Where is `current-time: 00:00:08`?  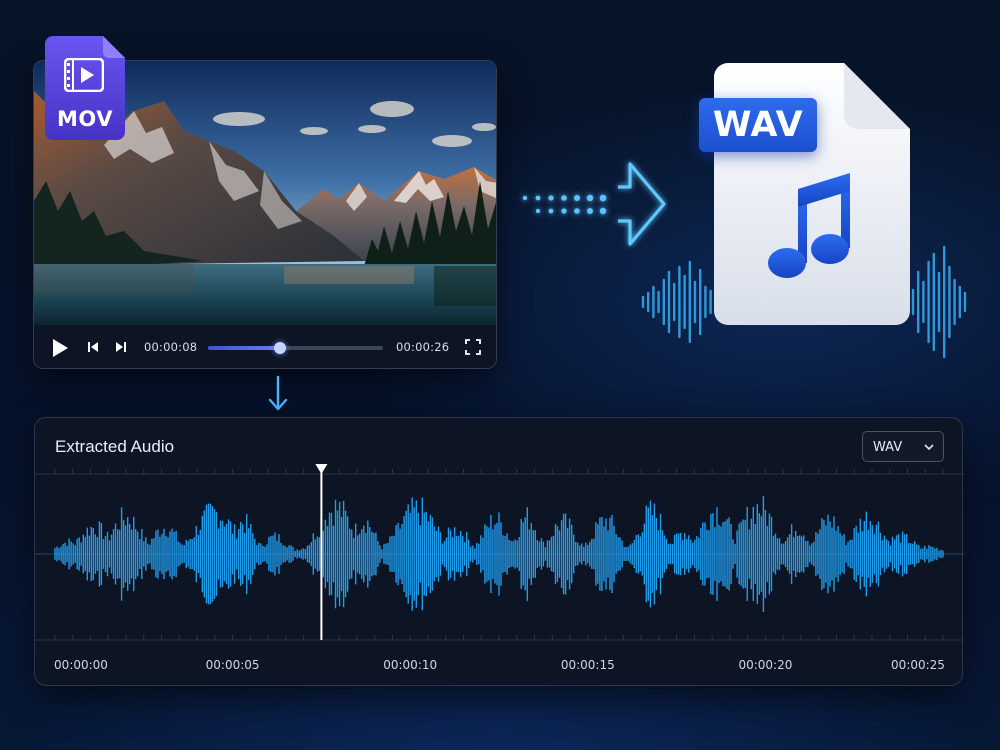
current-time: 00:00:08 is located at coordinates (171, 347).